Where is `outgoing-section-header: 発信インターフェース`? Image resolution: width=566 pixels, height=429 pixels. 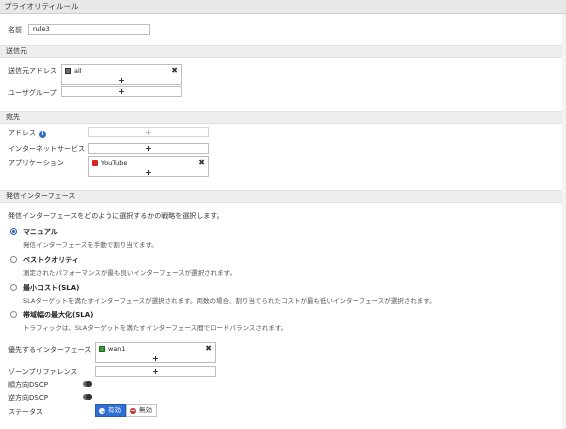
outgoing-section-header: 発信インターフェース is located at coordinates (283, 196).